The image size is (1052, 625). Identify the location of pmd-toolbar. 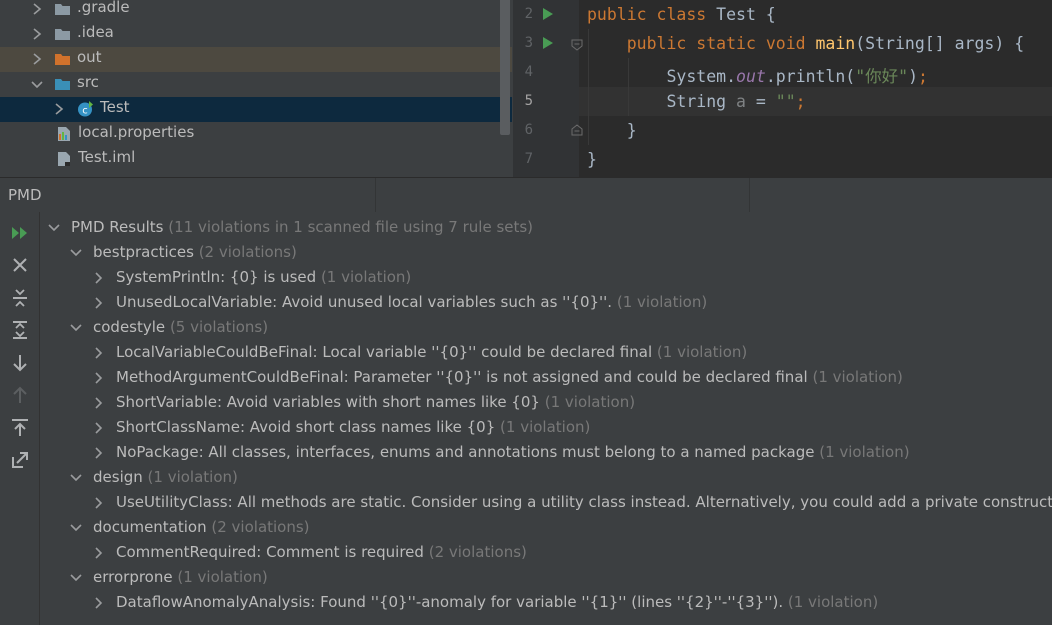
(20, 418).